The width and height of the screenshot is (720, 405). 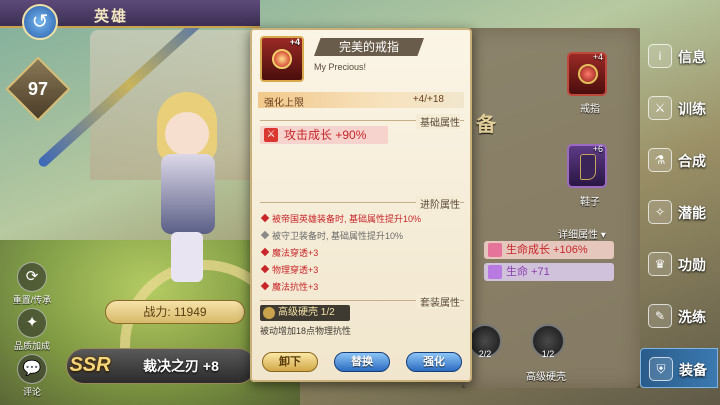 What do you see at coordinates (428, 99) in the screenshot?
I see `enhance-limit-value: +4/+18` at bounding box center [428, 99].